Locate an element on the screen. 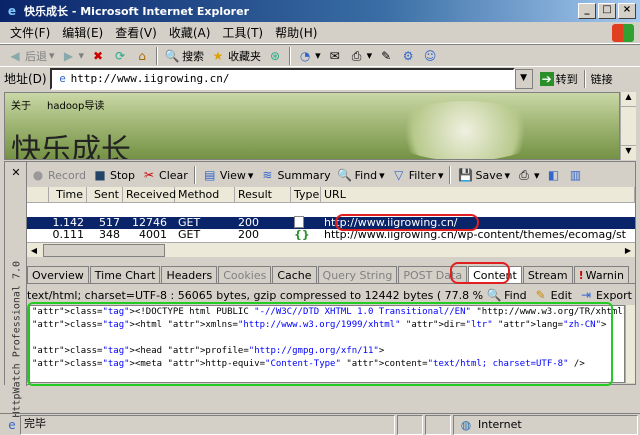 This screenshot has width=640, height=435. content-edit-button: ✎ Edit is located at coordinates (552, 295).